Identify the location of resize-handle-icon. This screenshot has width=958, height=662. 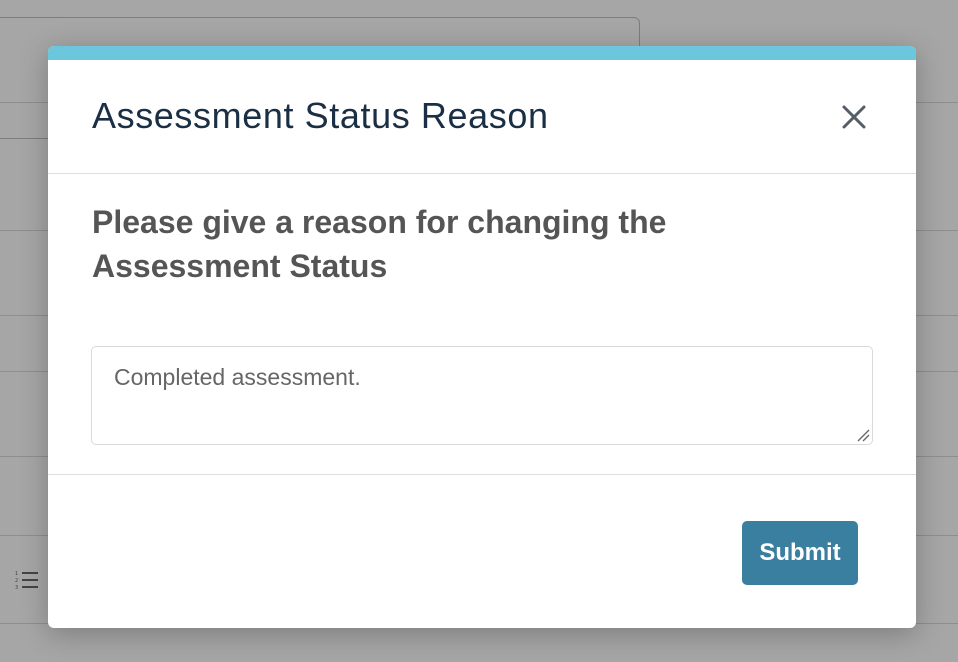
(863, 435).